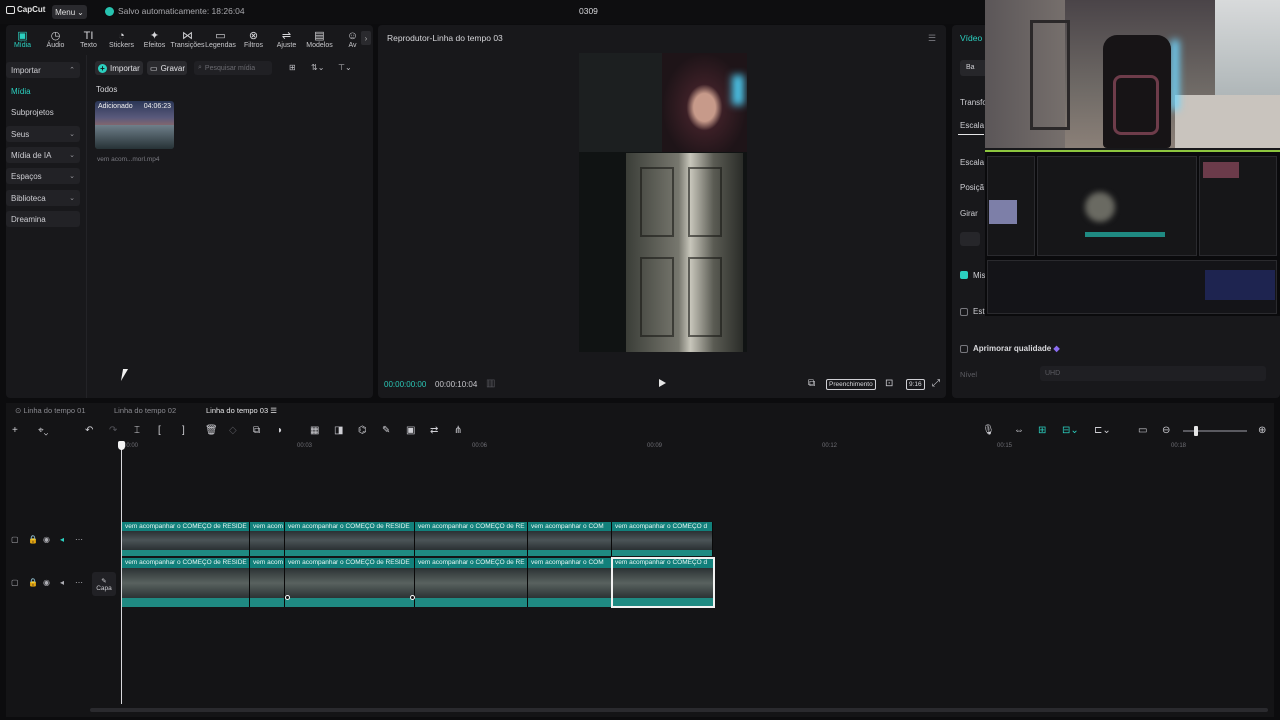  Describe the element at coordinates (292, 67) in the screenshot. I see `grid-view-icon: ⊞` at that location.